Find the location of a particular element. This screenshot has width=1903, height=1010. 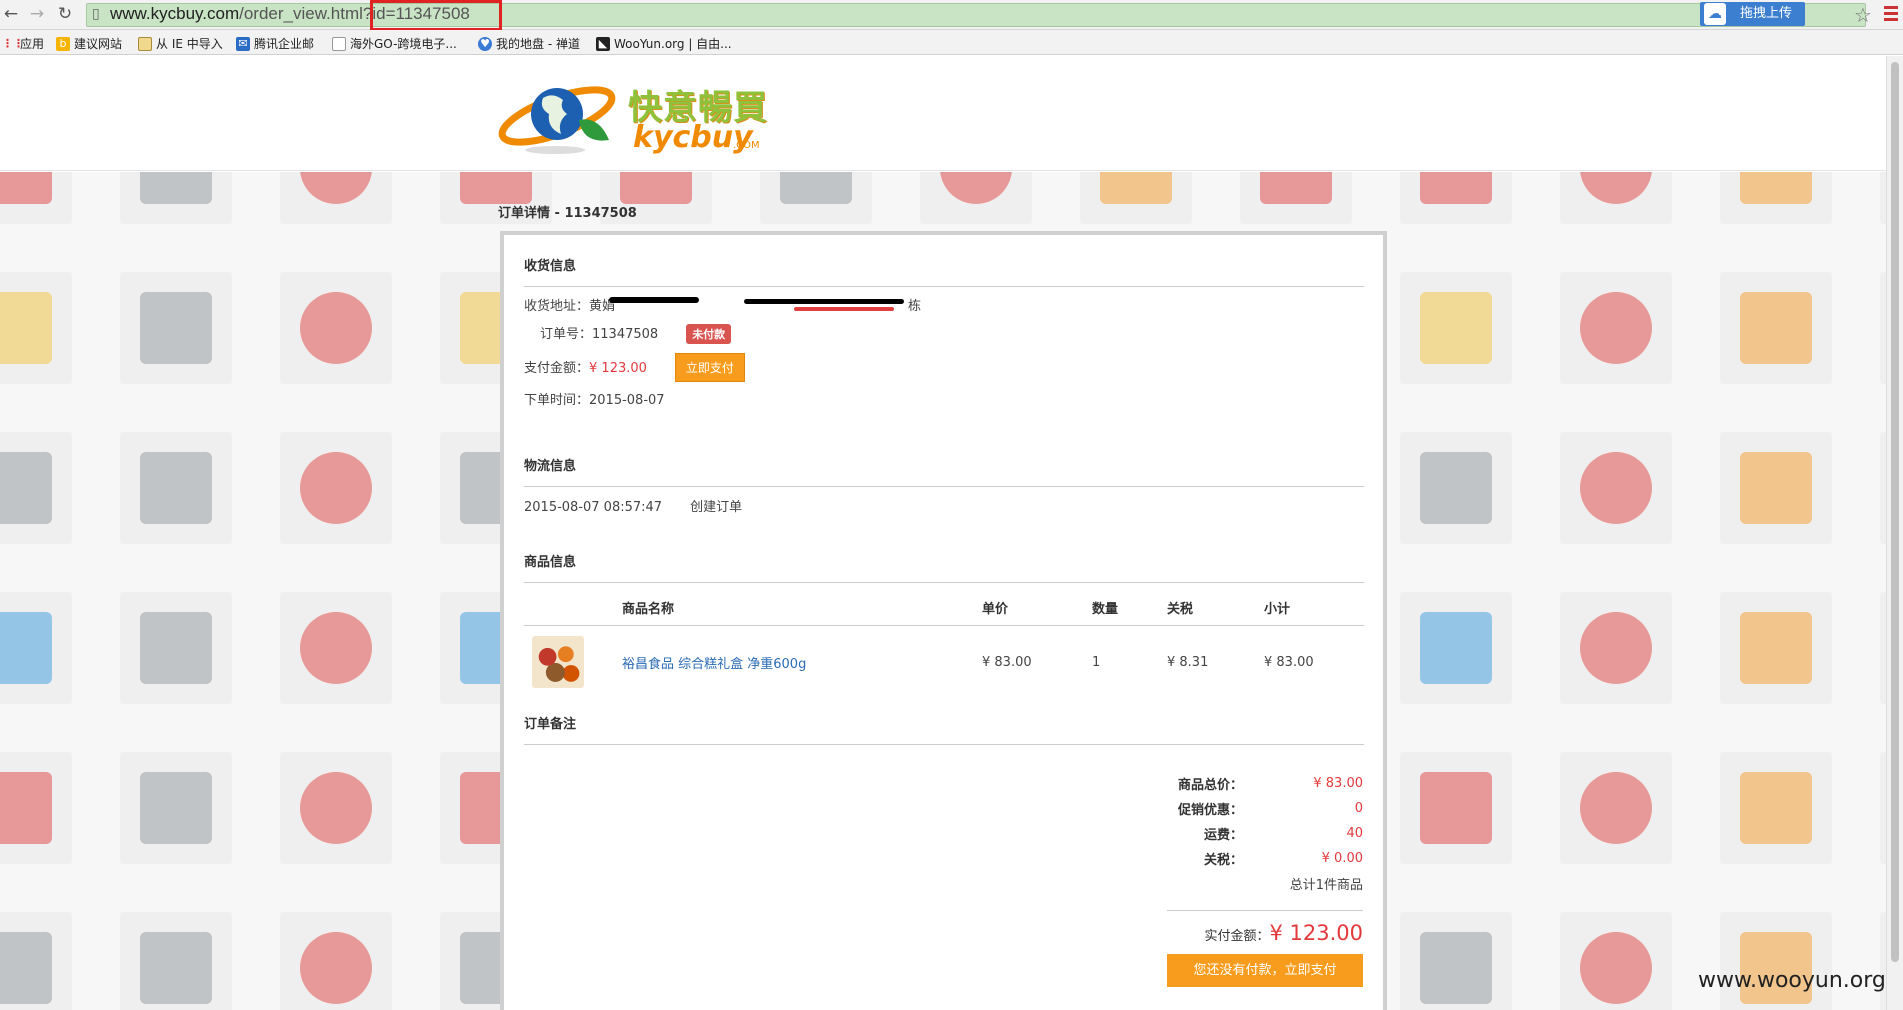

amount-row: 支付金额：¥ 123.00 立即支付 is located at coordinates (634, 367).